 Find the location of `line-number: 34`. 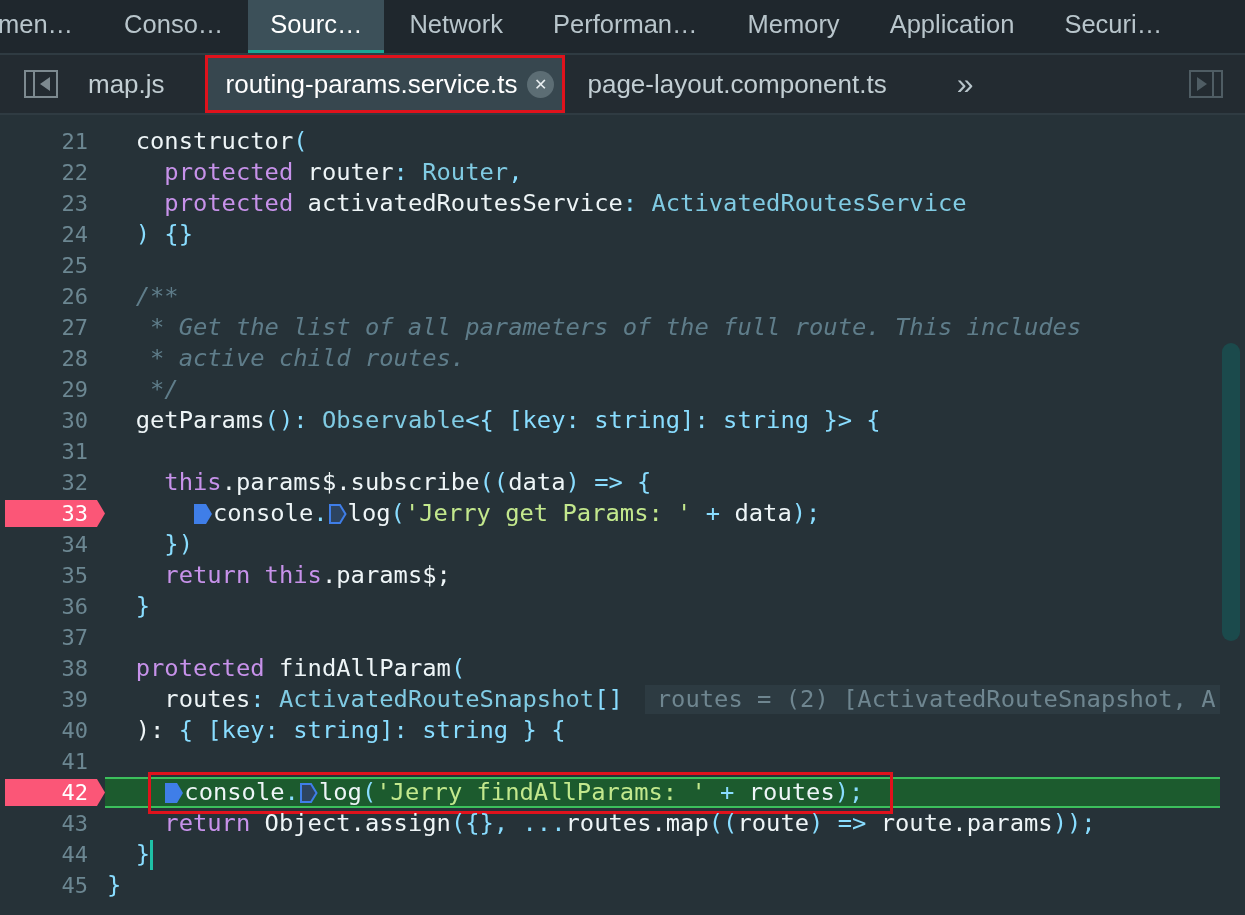

line-number: 34 is located at coordinates (51, 544).